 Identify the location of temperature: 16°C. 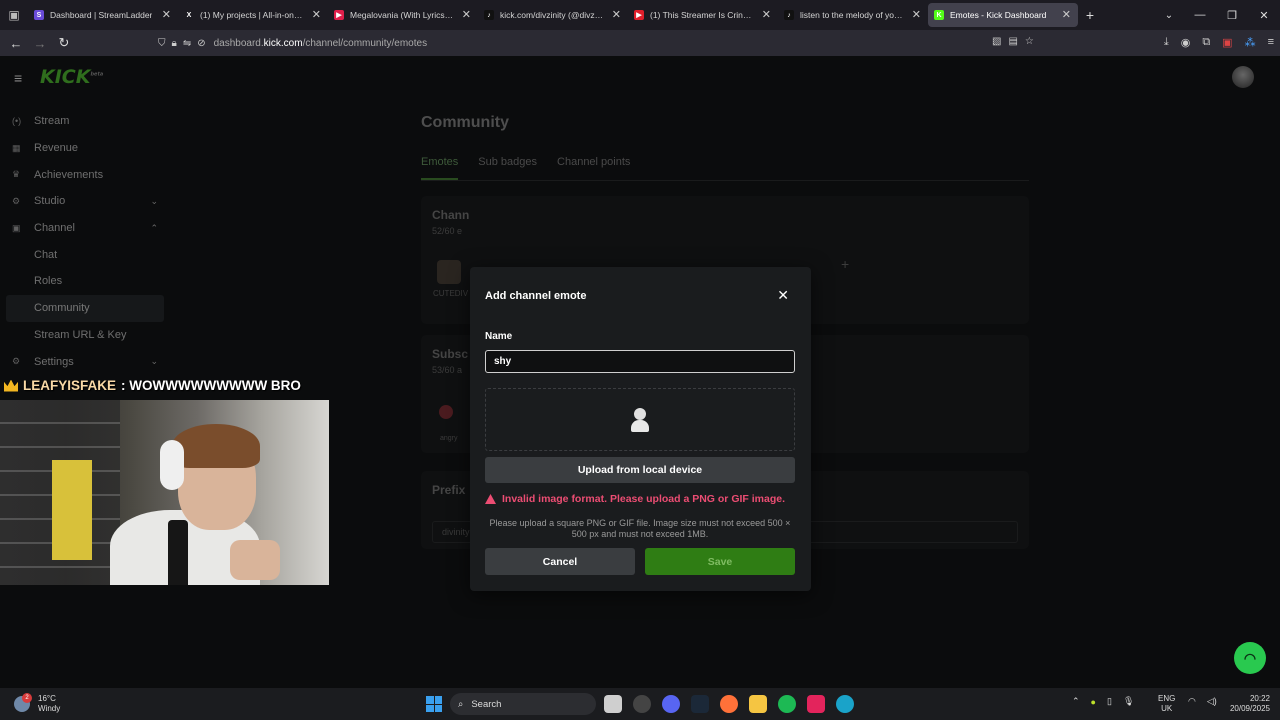
(47, 698).